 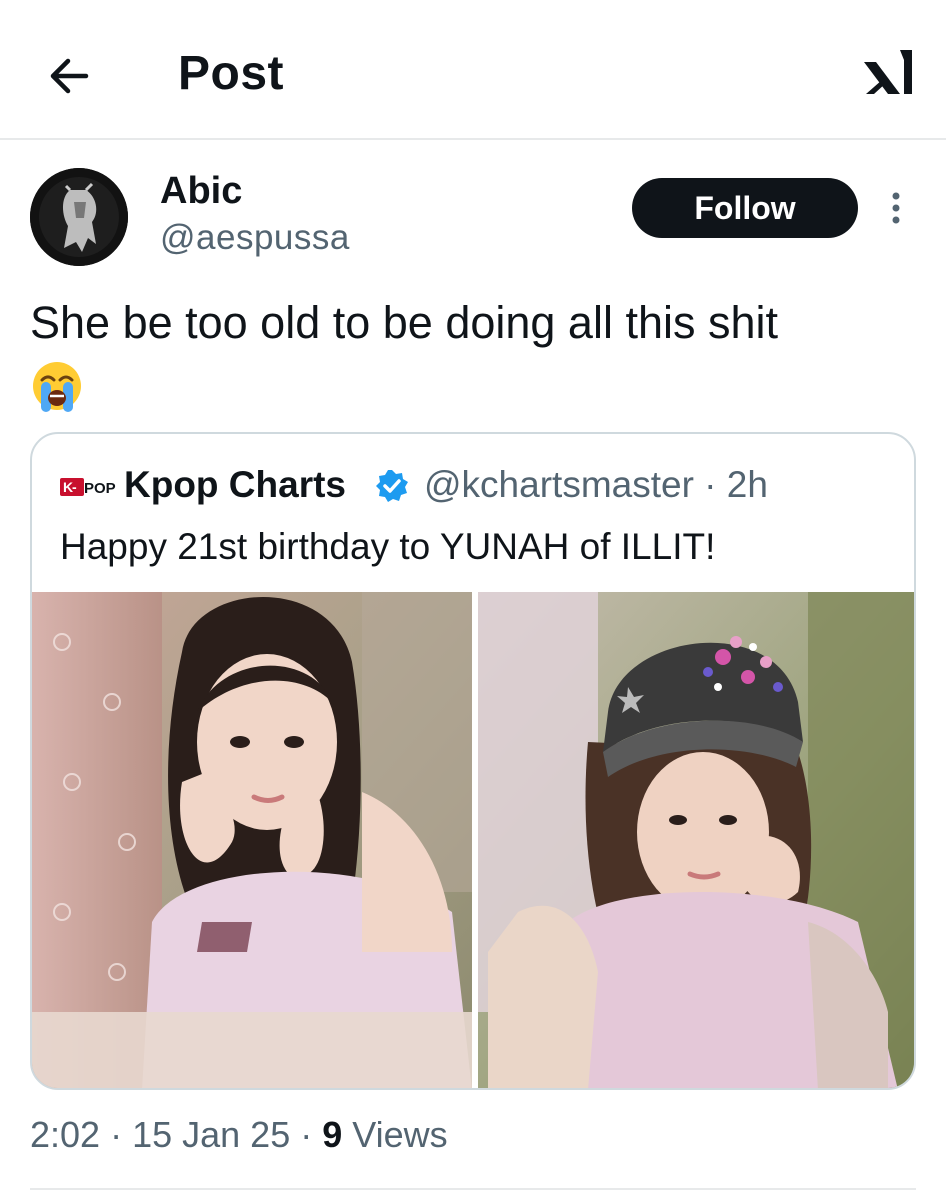 I want to click on top-bar: Post, so click(x=473, y=70).